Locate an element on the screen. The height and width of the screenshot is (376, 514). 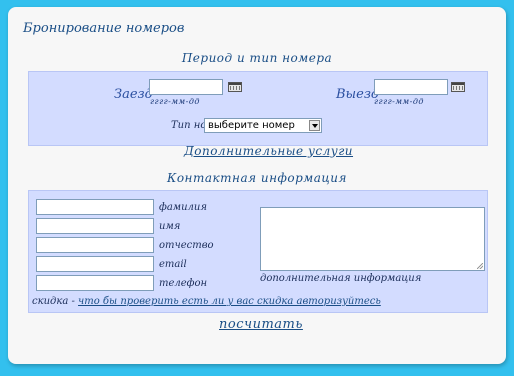
calculate-link: посчитать is located at coordinates (261, 324).